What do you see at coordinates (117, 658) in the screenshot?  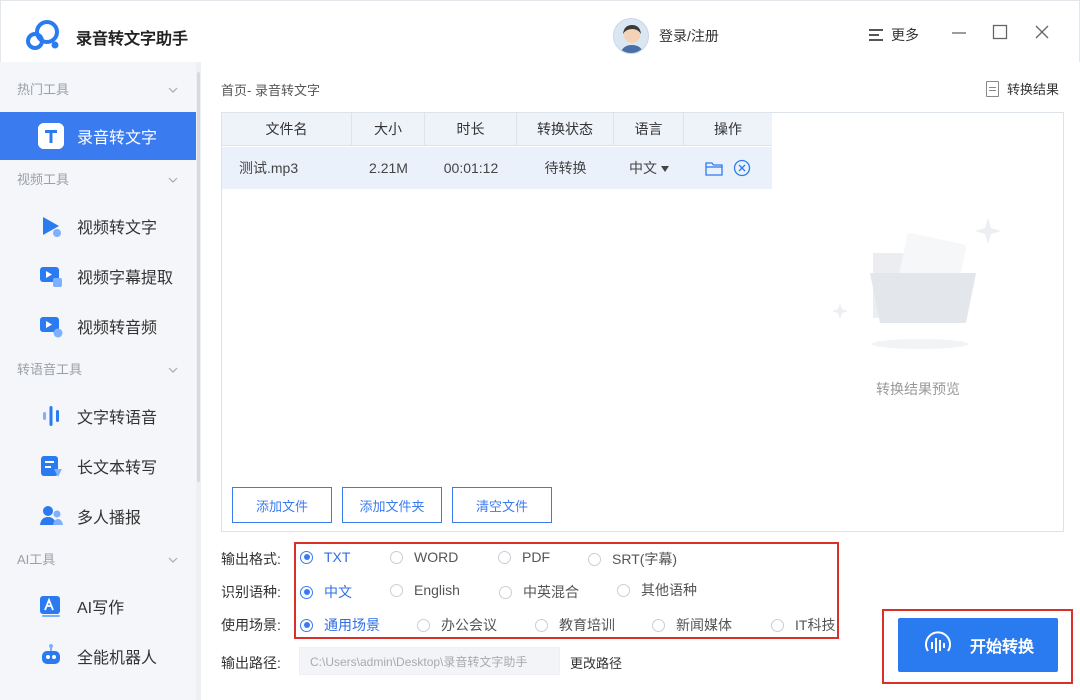 I see `sidebar-item-label: 全能机器人` at bounding box center [117, 658].